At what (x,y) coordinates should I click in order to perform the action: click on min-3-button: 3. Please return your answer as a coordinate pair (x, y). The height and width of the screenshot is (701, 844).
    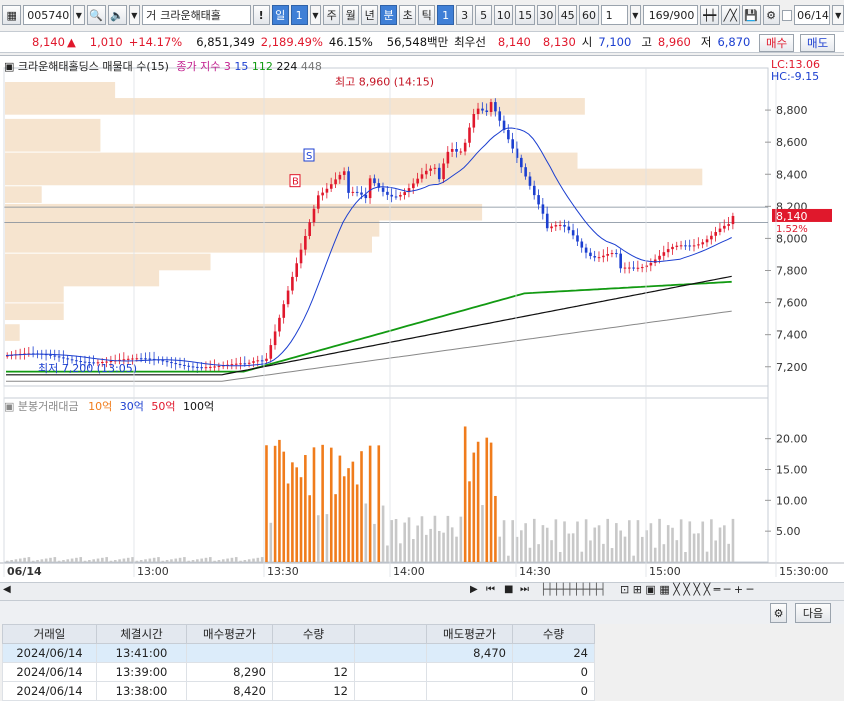
    Looking at the image, I should click on (465, 15).